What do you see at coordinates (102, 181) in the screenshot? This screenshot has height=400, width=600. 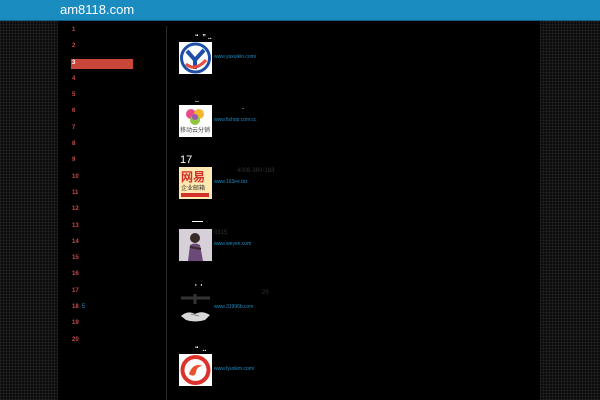 I see `rank-item: 10` at bounding box center [102, 181].